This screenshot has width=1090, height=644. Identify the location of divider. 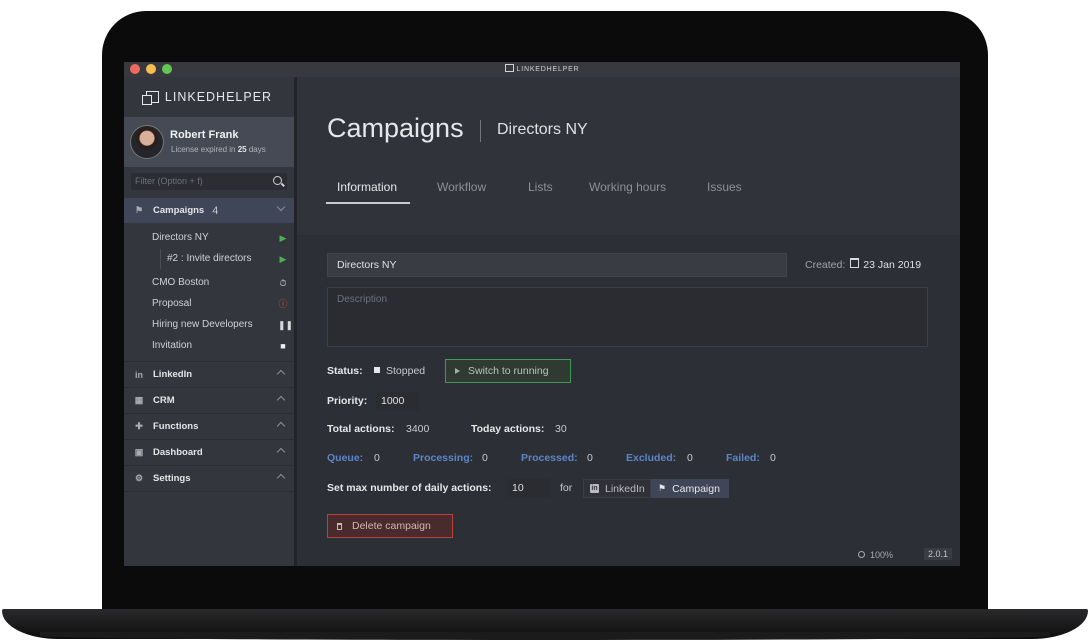
(209, 491).